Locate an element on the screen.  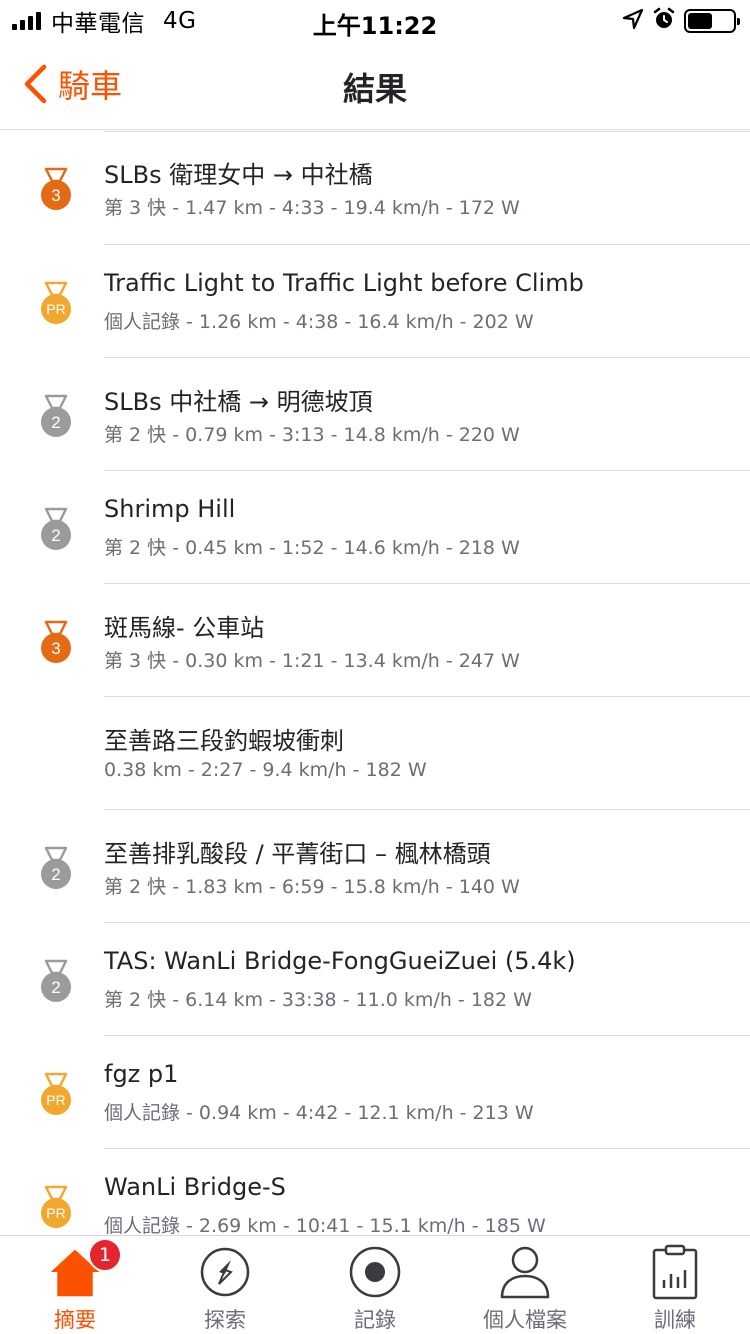
record-icon is located at coordinates (375, 1272).